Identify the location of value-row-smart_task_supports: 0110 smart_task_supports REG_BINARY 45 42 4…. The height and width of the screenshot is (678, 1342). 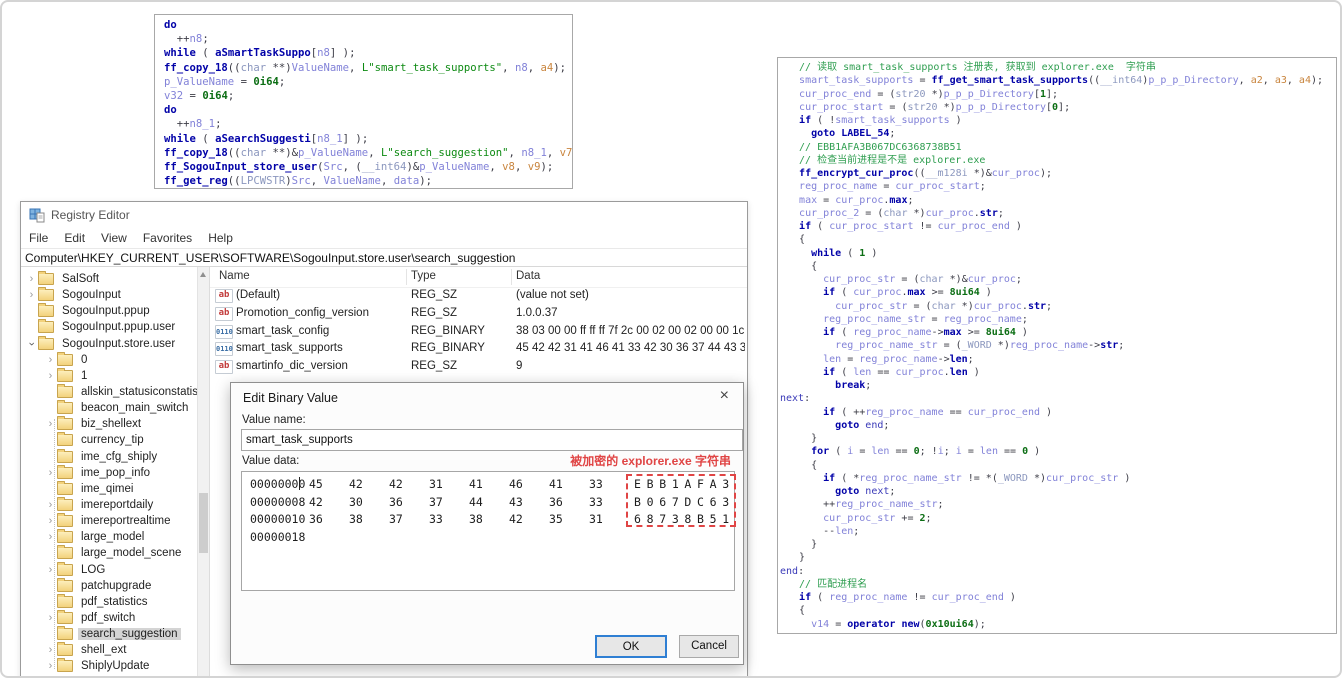
(478, 349).